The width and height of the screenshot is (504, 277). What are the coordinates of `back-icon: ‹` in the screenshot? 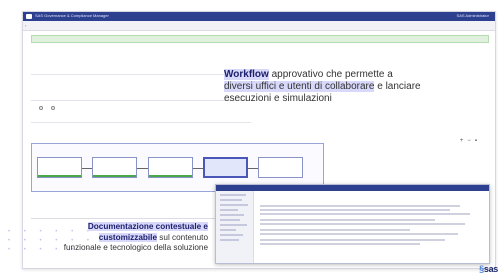 It's located at (27, 25).